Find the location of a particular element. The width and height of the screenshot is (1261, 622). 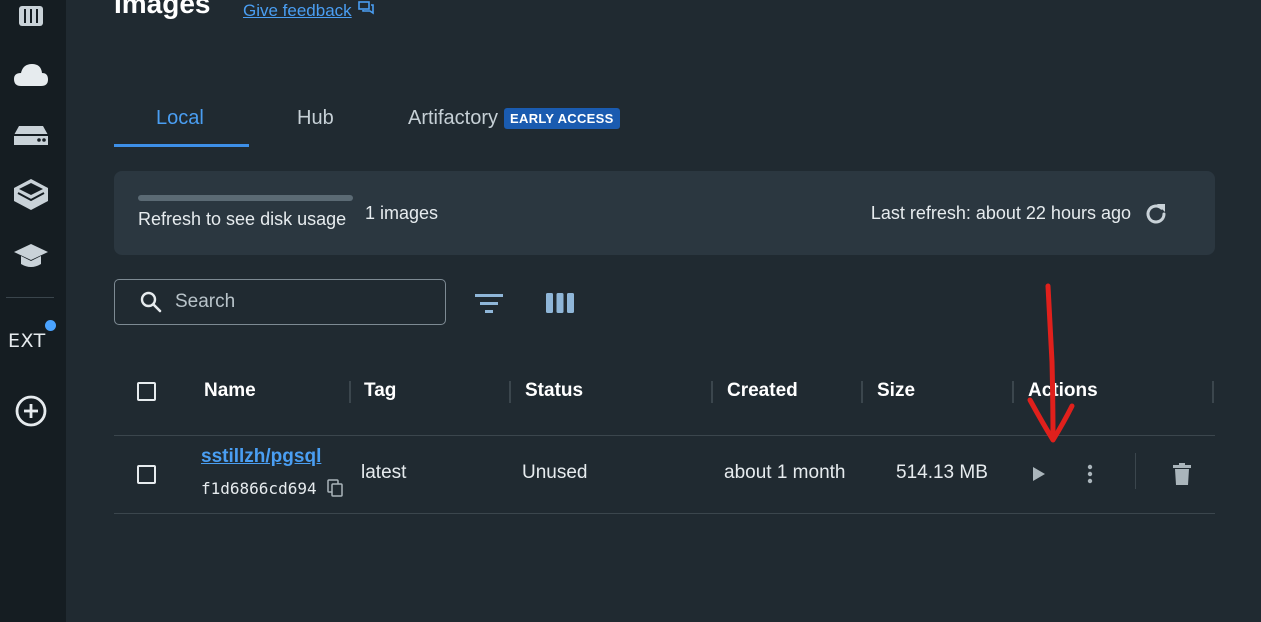

filter-icon is located at coordinates (489, 303).